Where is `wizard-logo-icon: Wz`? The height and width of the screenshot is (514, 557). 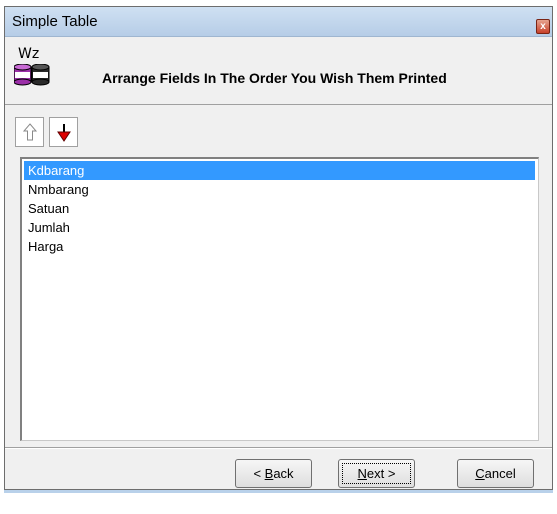 wizard-logo-icon: Wz is located at coordinates (32, 68).